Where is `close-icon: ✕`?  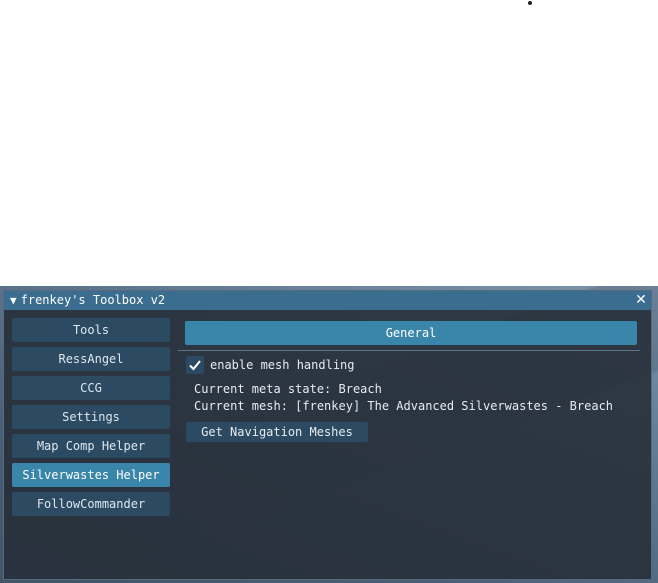
close-icon: ✕ is located at coordinates (641, 300).